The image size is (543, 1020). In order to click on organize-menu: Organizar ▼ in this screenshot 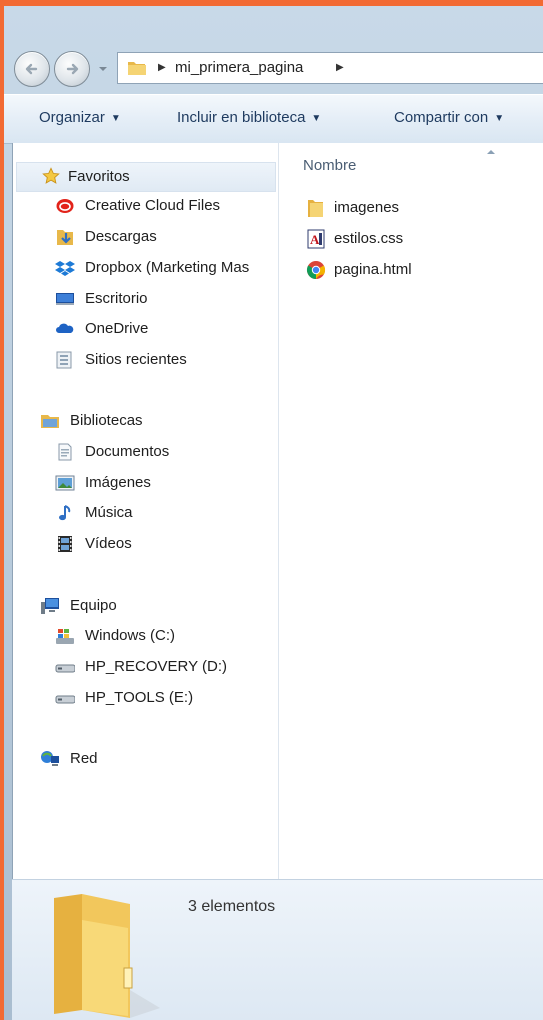, I will do `click(80, 117)`.